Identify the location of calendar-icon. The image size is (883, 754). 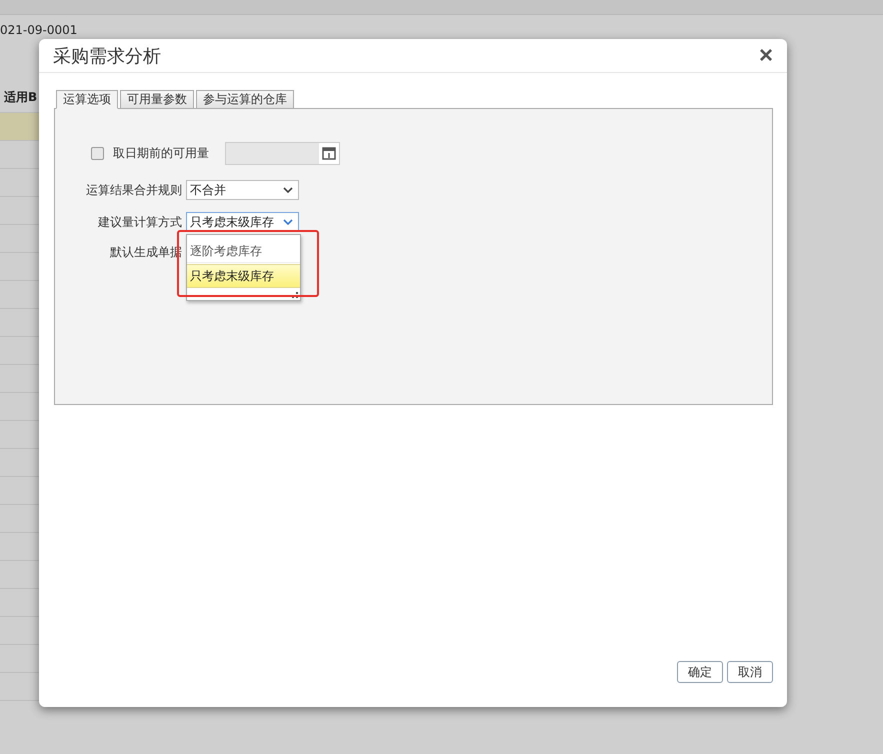
(329, 153).